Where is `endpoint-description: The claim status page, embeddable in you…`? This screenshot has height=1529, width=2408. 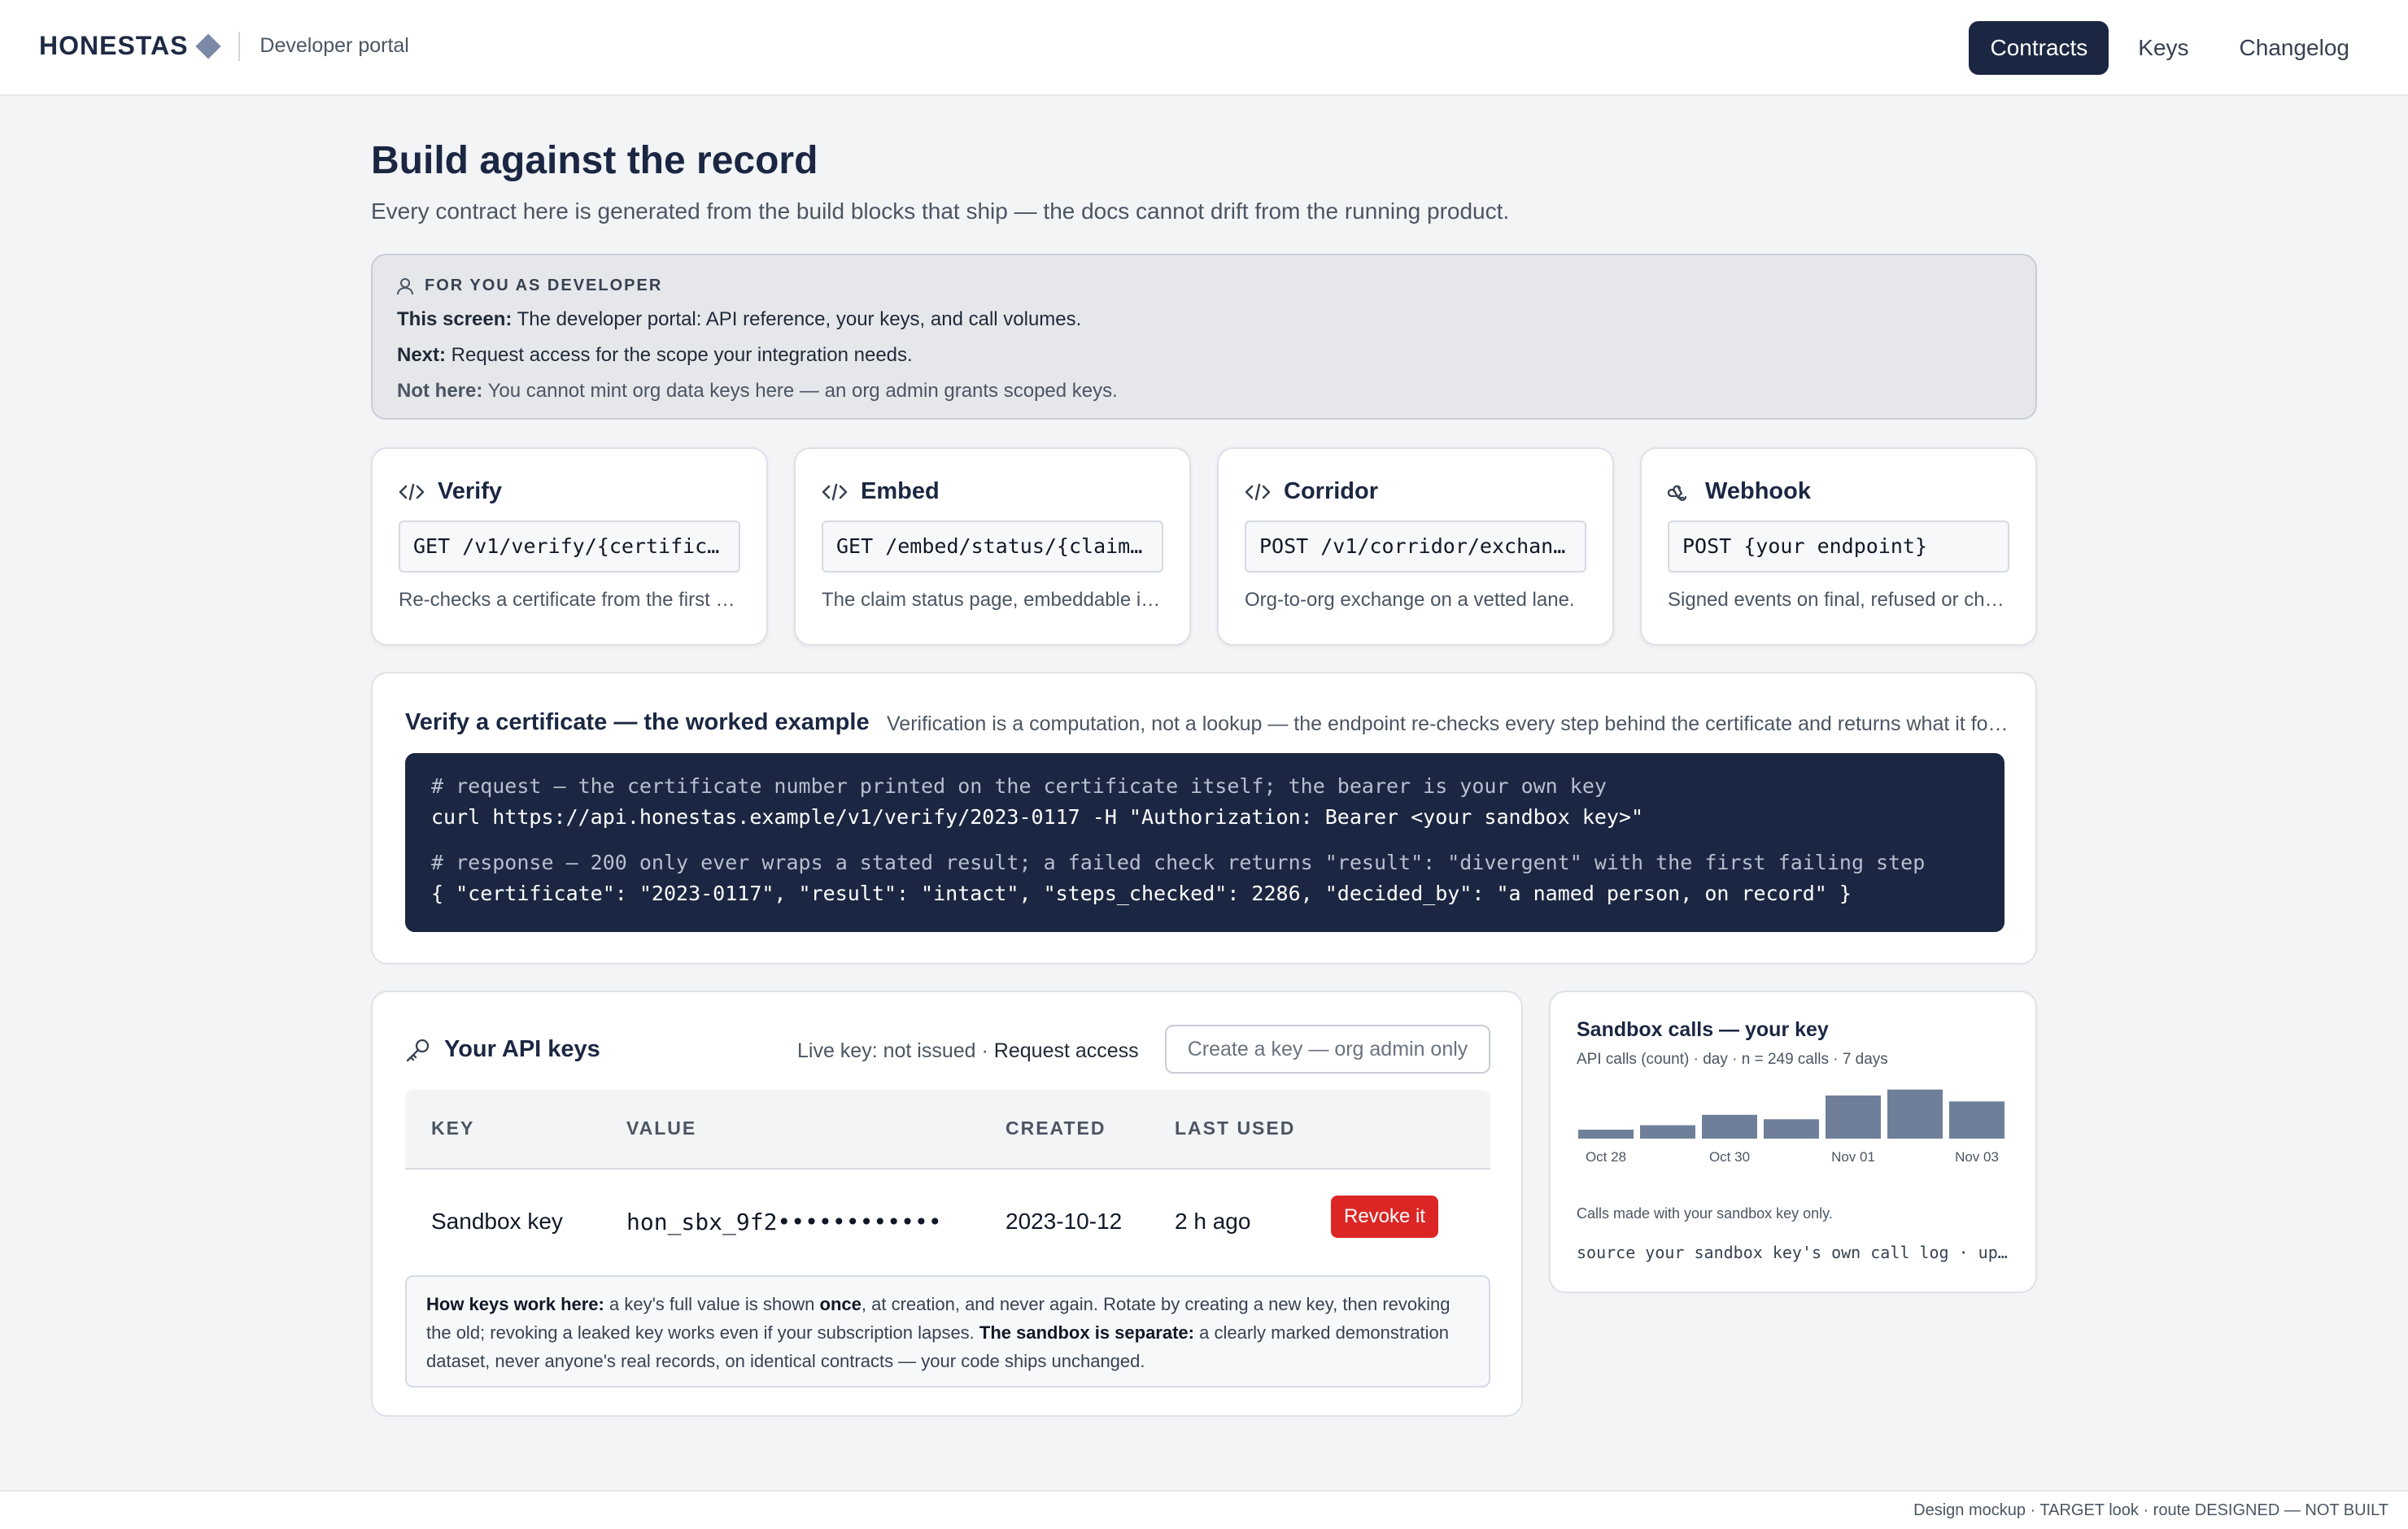
endpoint-description: The claim status page, embeddable in you… is located at coordinates (992, 600).